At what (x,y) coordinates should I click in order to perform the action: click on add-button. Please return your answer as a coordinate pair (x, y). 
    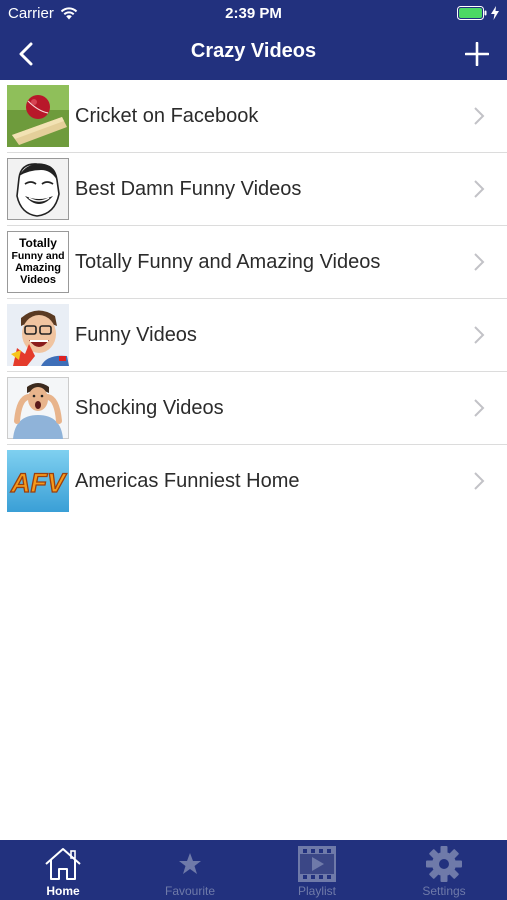
    Looking at the image, I should click on (477, 54).